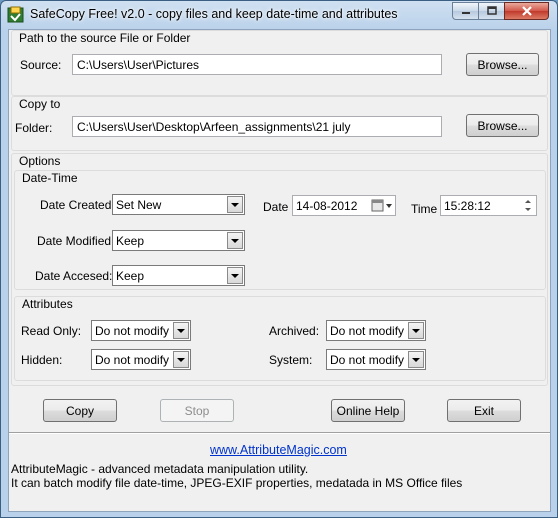 The height and width of the screenshot is (518, 558). I want to click on system-value: Do not modify, so click(367, 360).